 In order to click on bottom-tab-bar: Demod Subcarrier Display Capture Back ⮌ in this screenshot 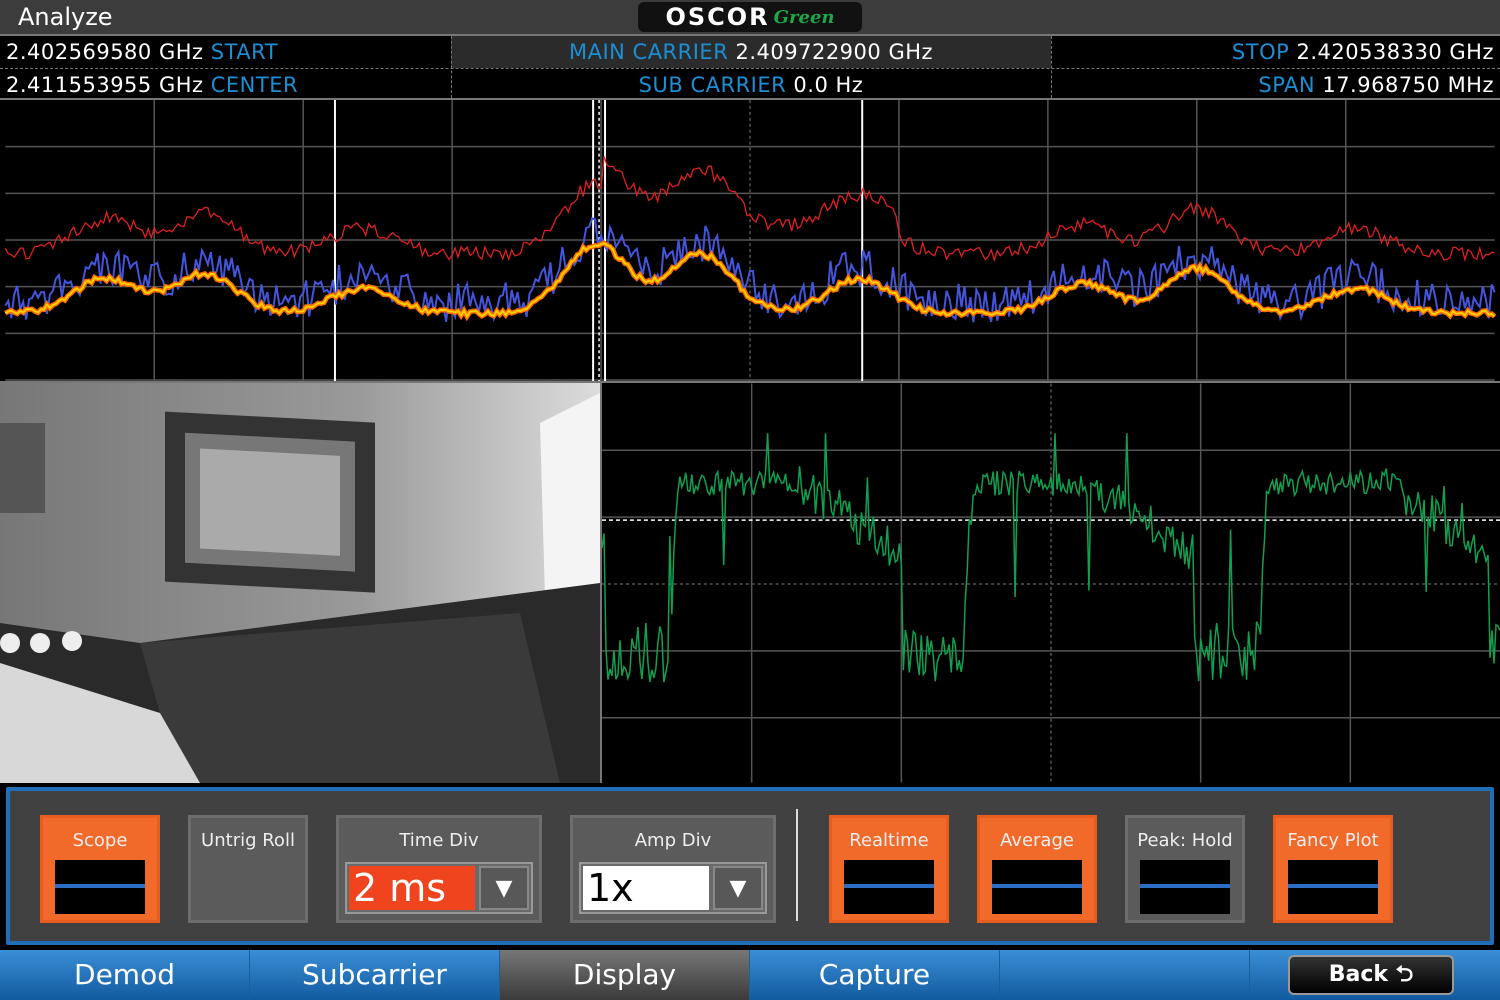, I will do `click(750, 975)`.